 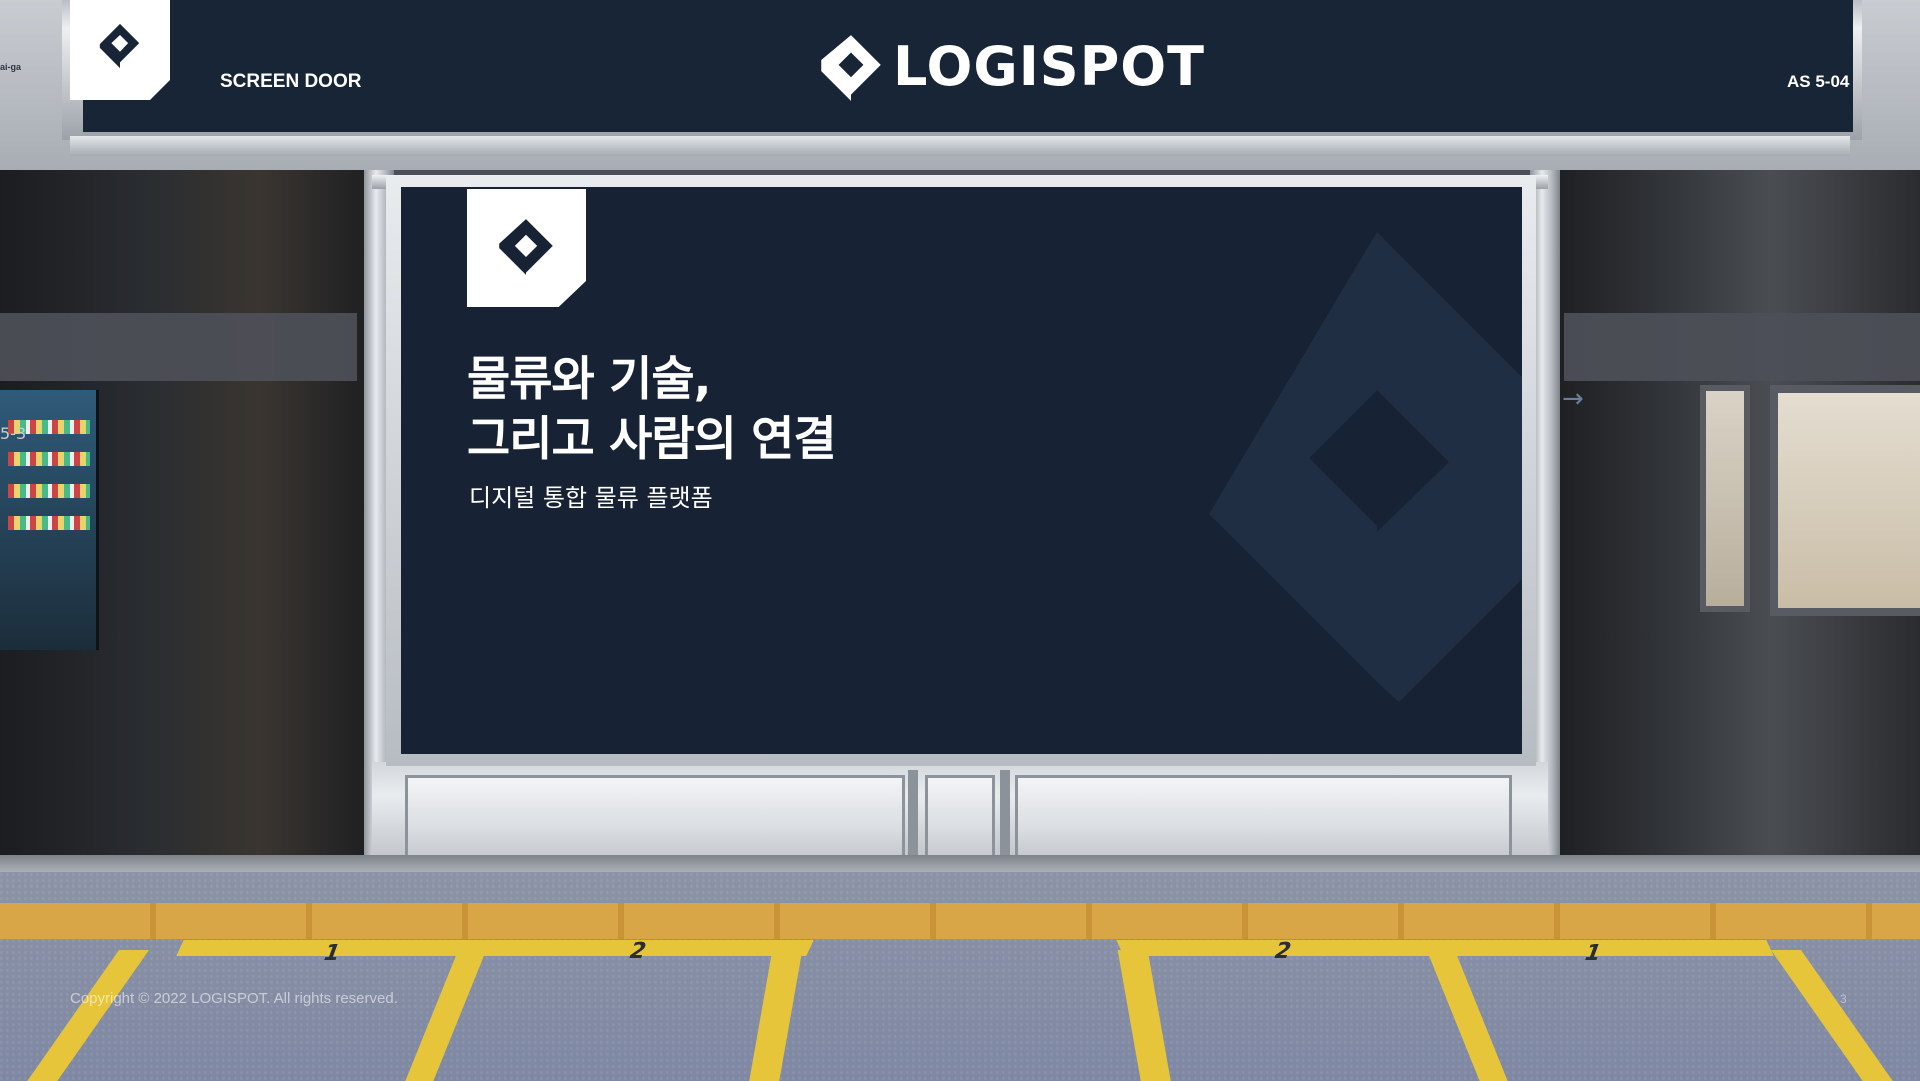 What do you see at coordinates (1742, 347) in the screenshot?
I see `right-glass-band` at bounding box center [1742, 347].